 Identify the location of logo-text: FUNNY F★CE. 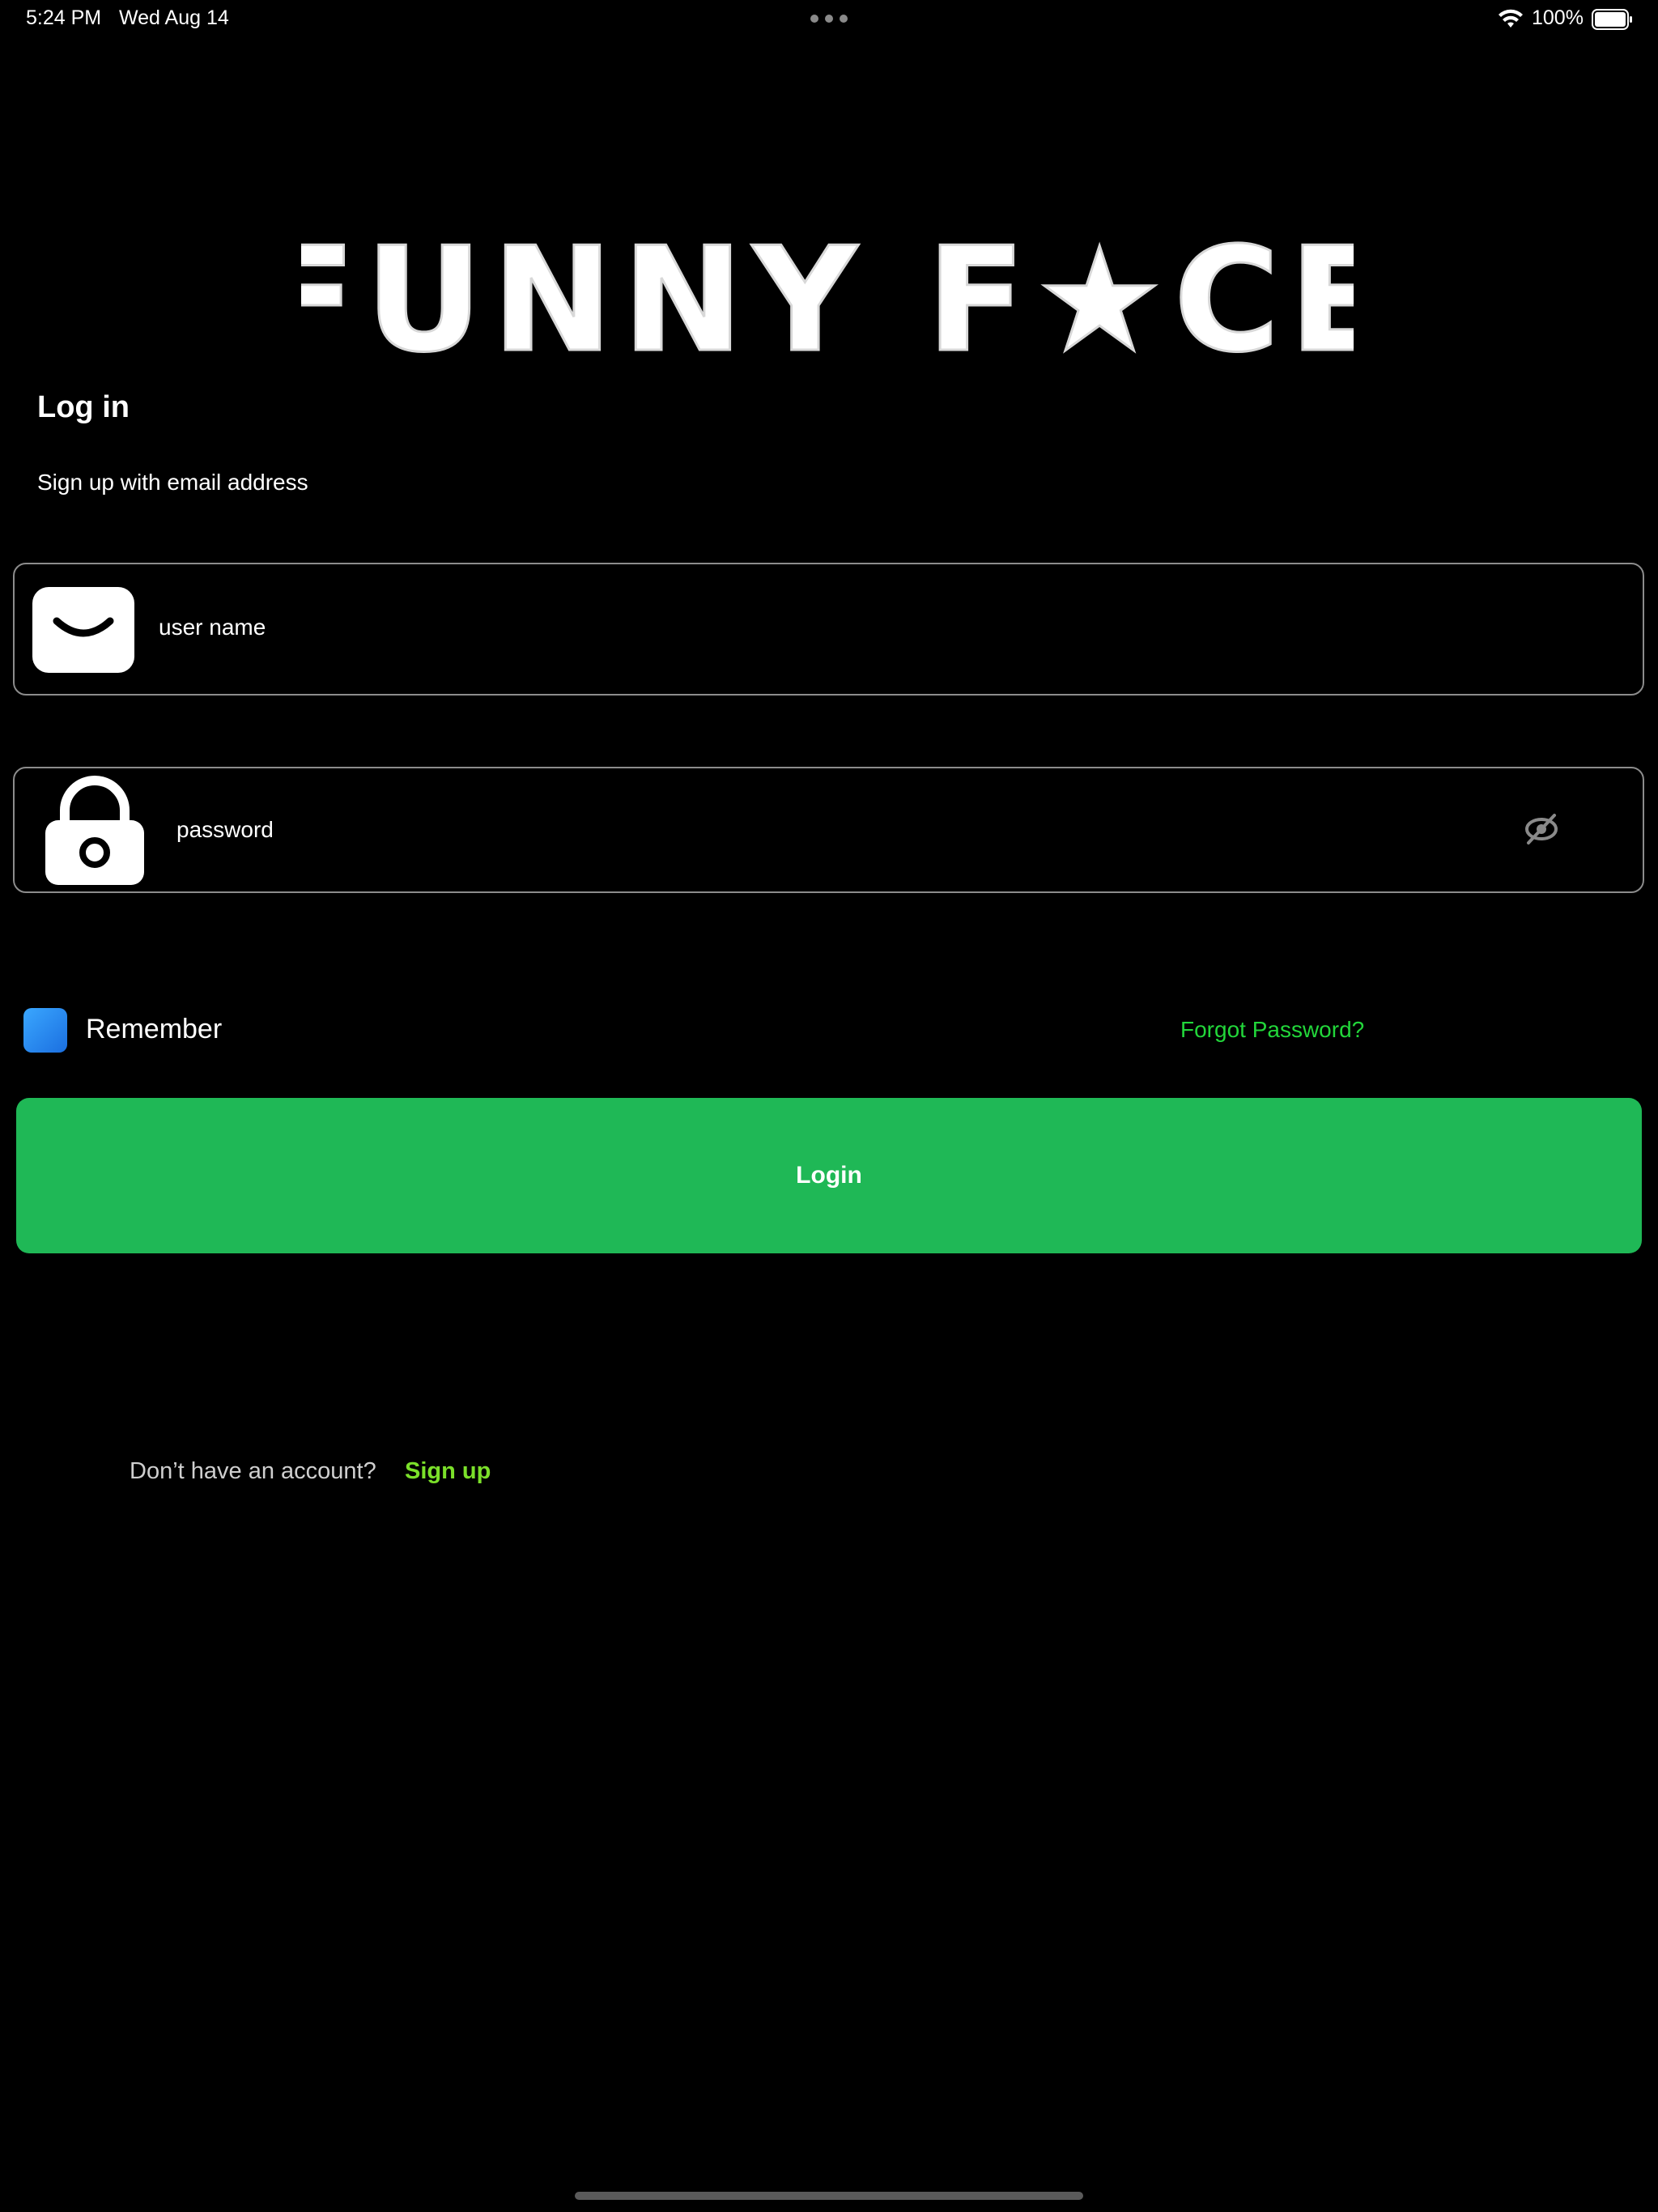
(827, 291).